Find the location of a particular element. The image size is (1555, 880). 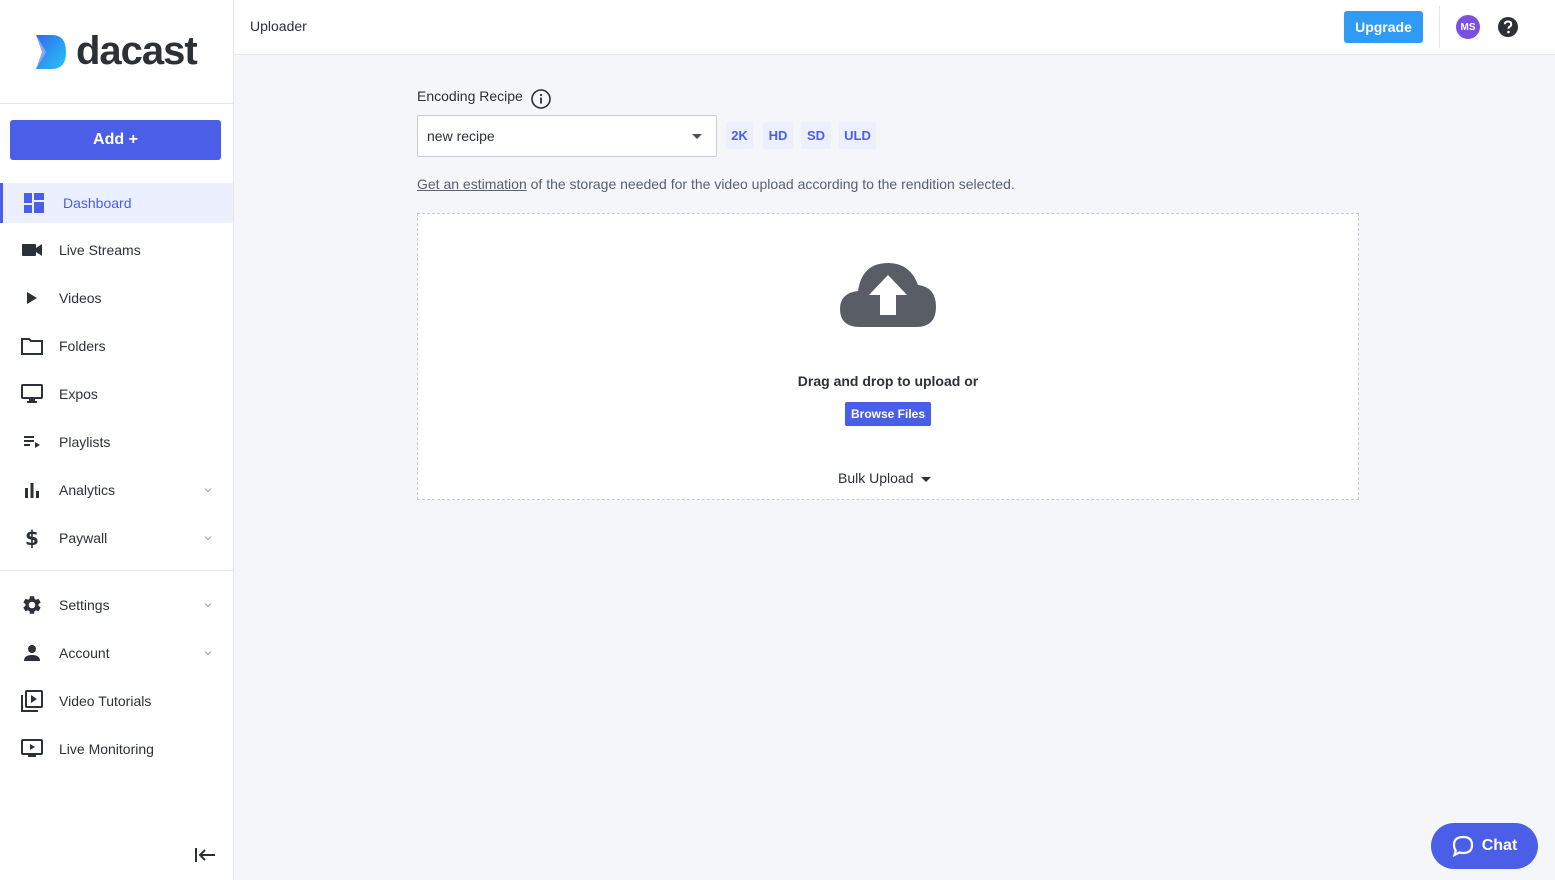

bulk-upload-label: Bulk Upload is located at coordinates (876, 478).